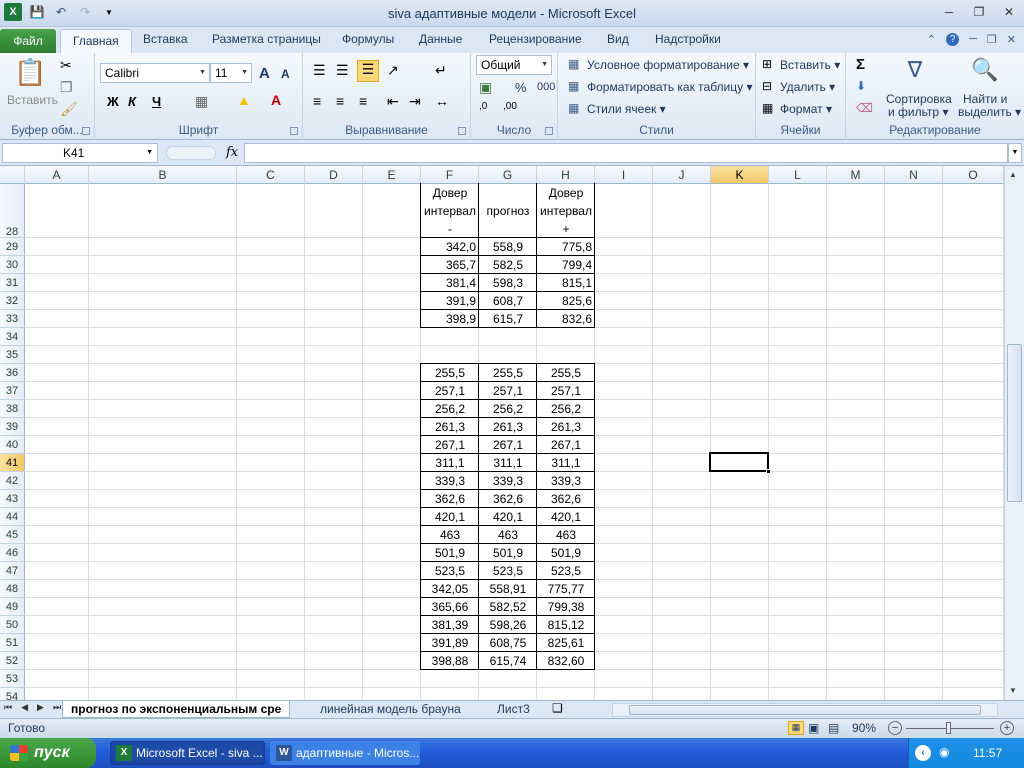  What do you see at coordinates (953, 39) in the screenshot?
I see `help-icon: ?` at bounding box center [953, 39].